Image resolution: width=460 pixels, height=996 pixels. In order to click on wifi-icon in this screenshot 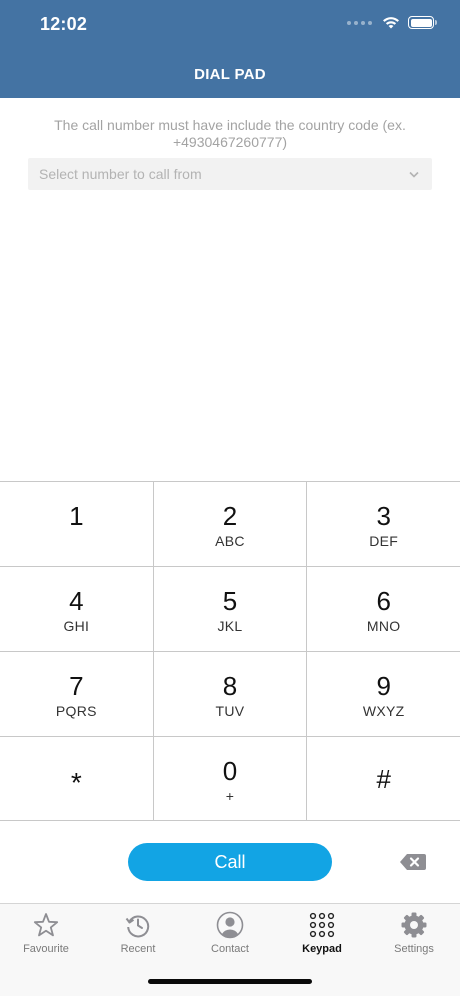, I will do `click(391, 23)`.